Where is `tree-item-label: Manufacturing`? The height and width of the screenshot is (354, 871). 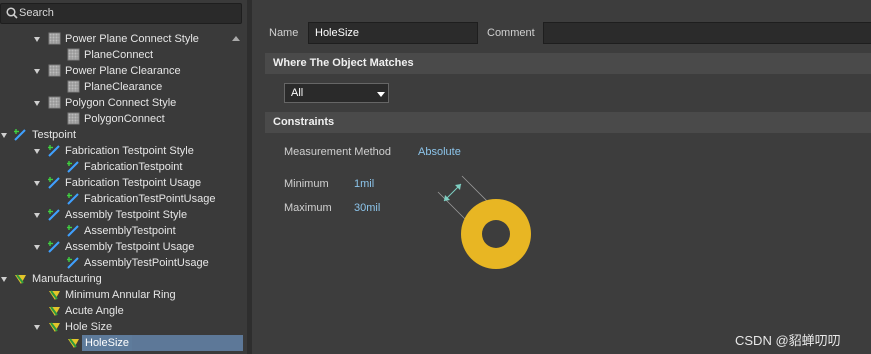
tree-item-label: Manufacturing is located at coordinates (67, 279).